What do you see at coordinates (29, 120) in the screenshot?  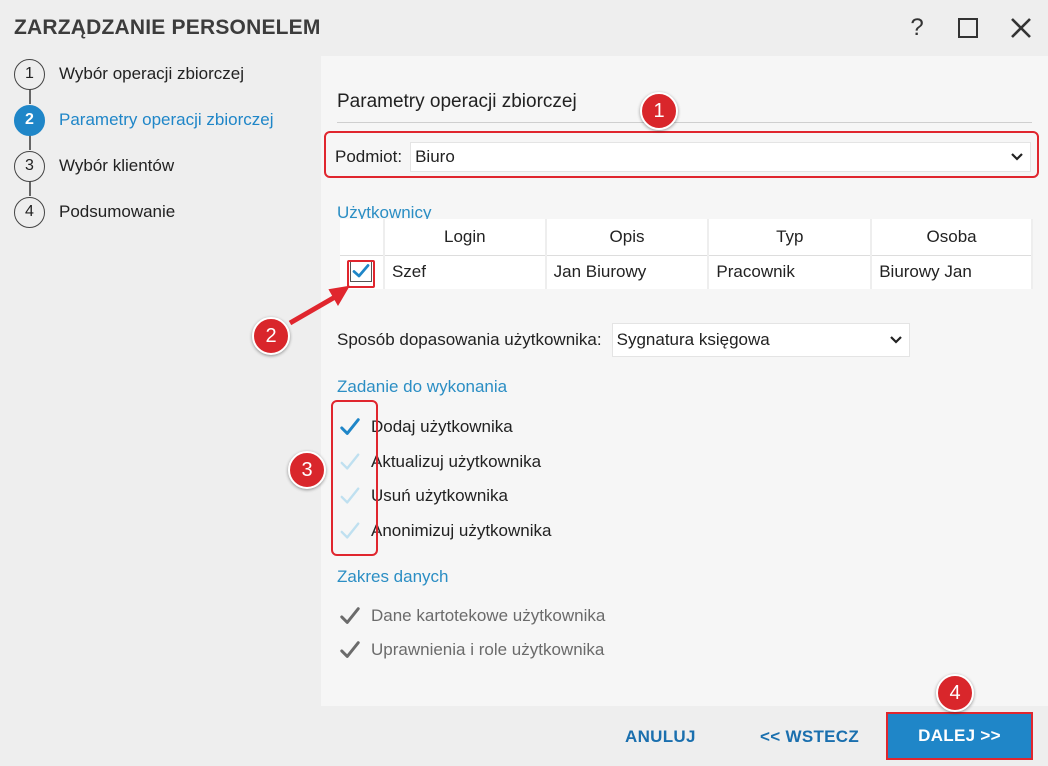 I see `step-number: 2` at bounding box center [29, 120].